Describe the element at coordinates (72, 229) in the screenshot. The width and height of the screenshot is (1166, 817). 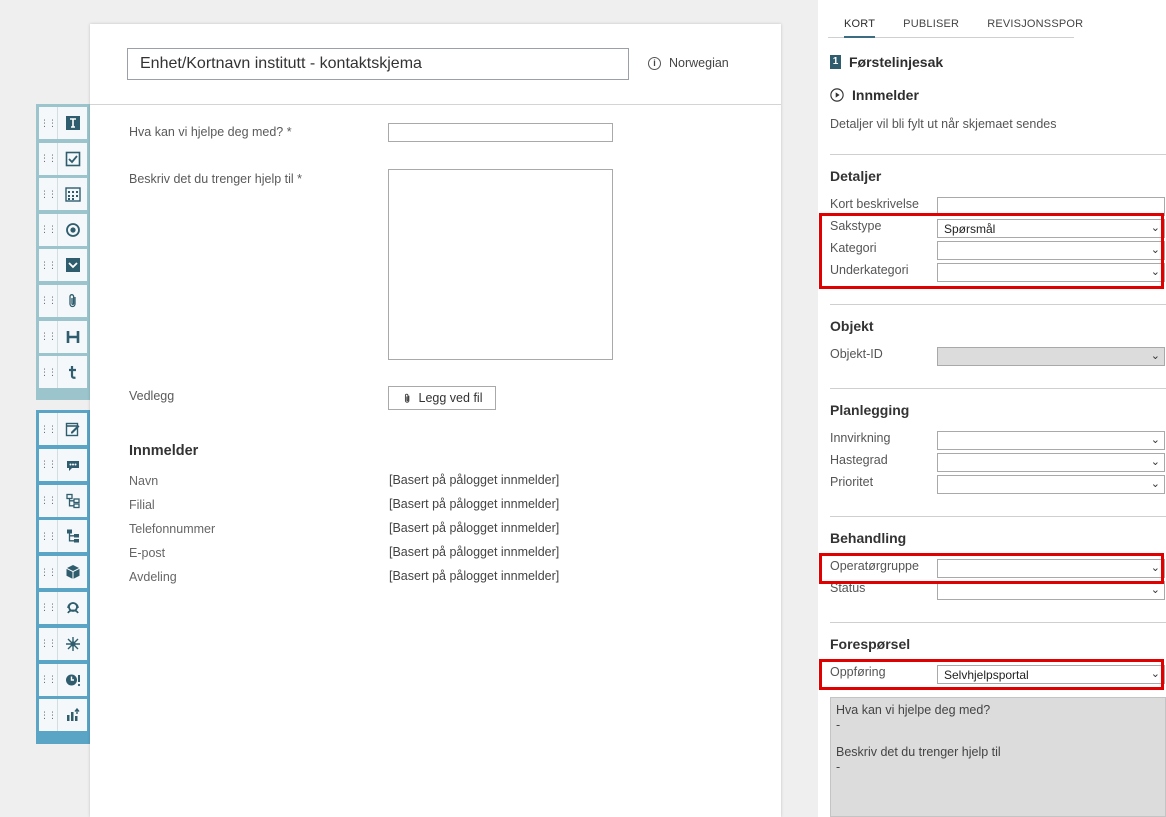
I see `radio-button-icon` at that location.